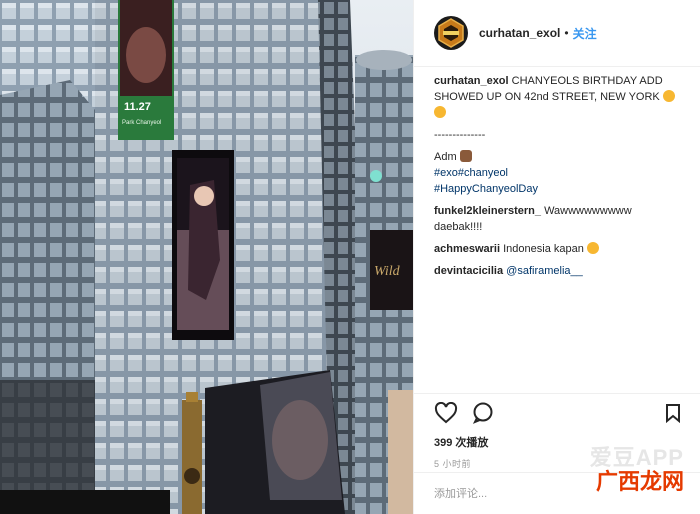 This screenshot has height=514, width=700. Describe the element at coordinates (639, 481) in the screenshot. I see `watermark-line2: 广西龙网` at that location.